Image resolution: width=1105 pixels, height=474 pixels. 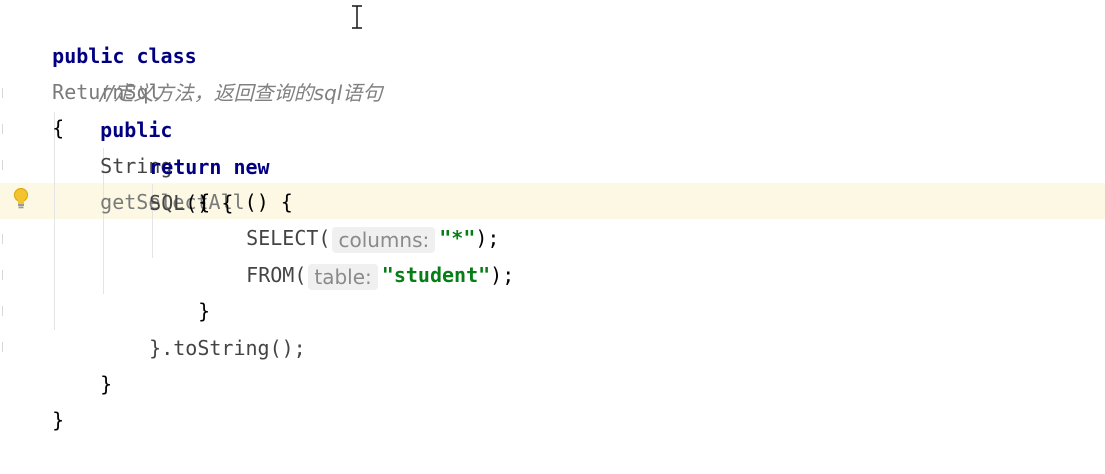 What do you see at coordinates (502, 275) in the screenshot?
I see `statement-end: );` at bounding box center [502, 275].